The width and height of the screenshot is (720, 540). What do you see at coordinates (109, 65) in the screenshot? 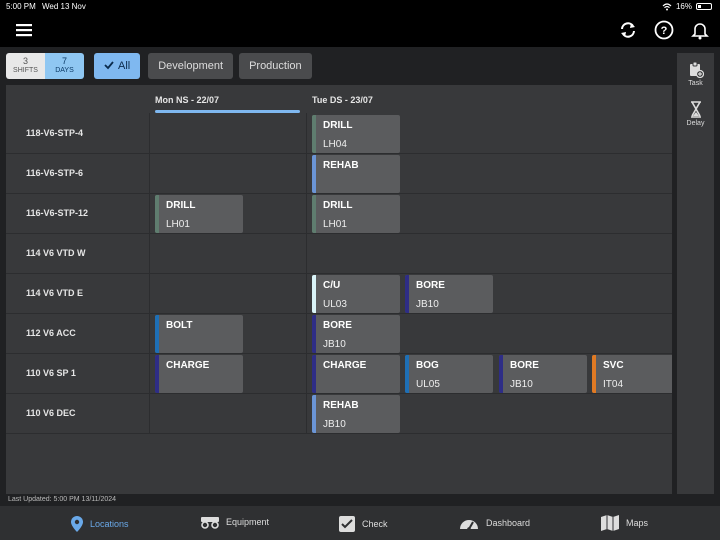
I see `checkmark-icon` at bounding box center [109, 65].